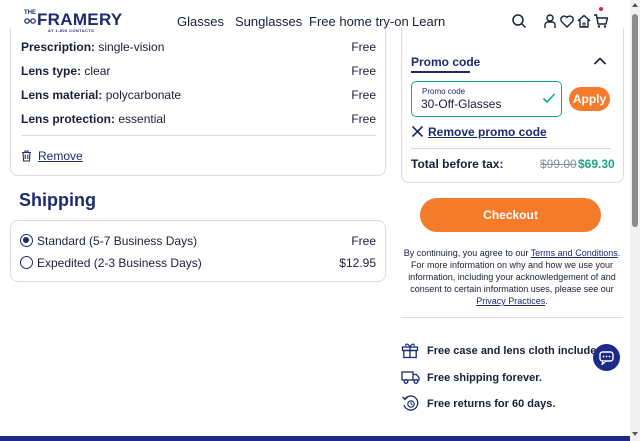 This screenshot has height=441, width=640. Describe the element at coordinates (198, 251) in the screenshot. I see `shipping-options-card` at that location.